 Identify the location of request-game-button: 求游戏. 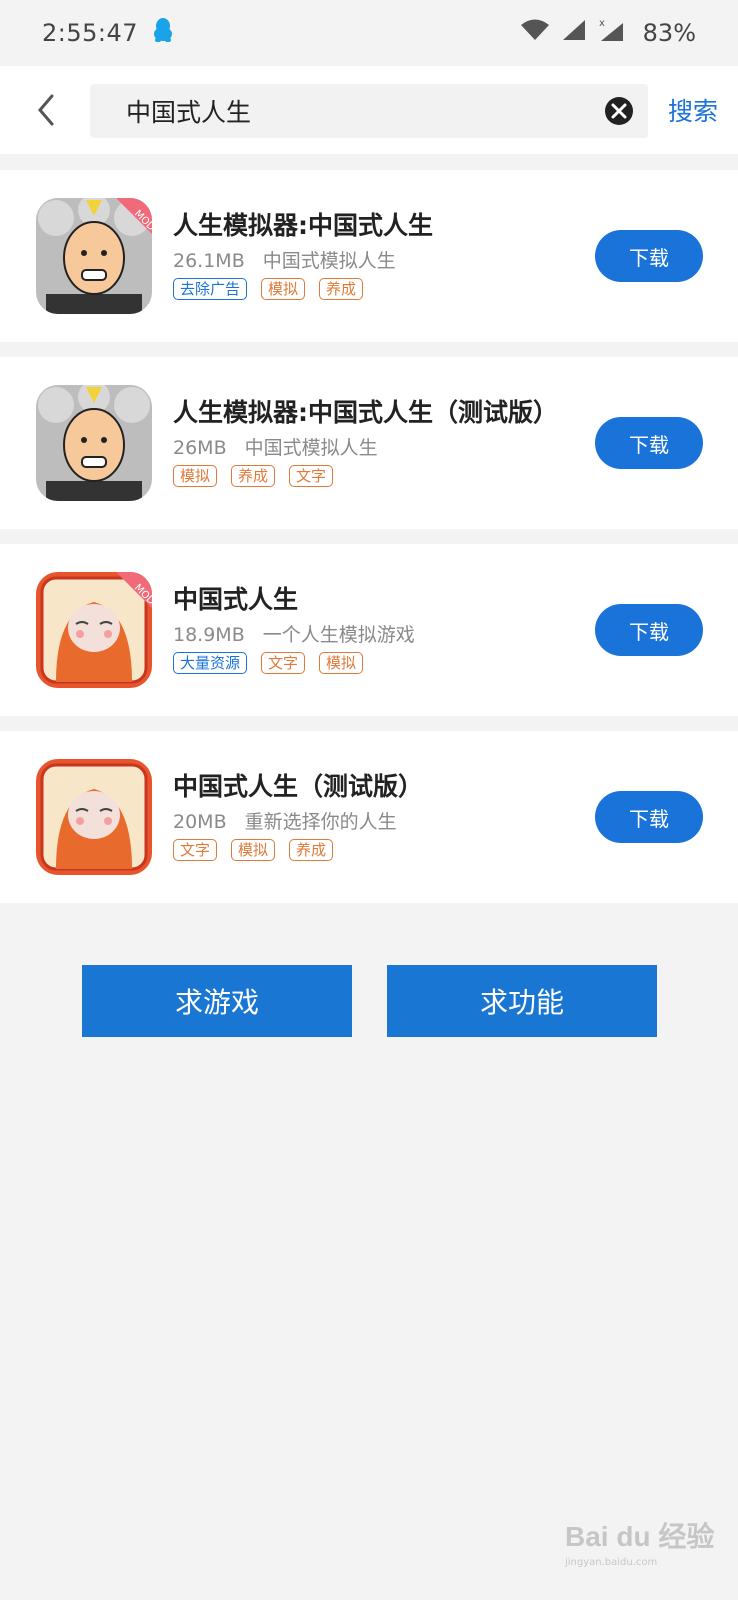
(217, 1001).